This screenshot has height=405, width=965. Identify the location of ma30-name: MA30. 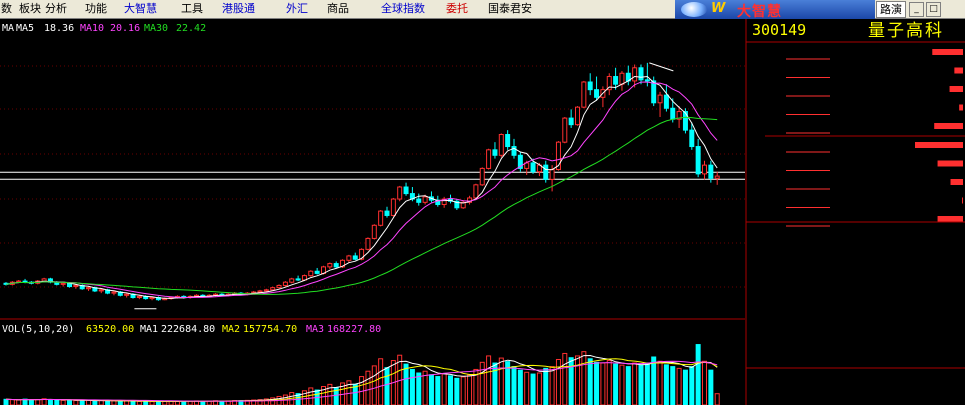
(156, 28).